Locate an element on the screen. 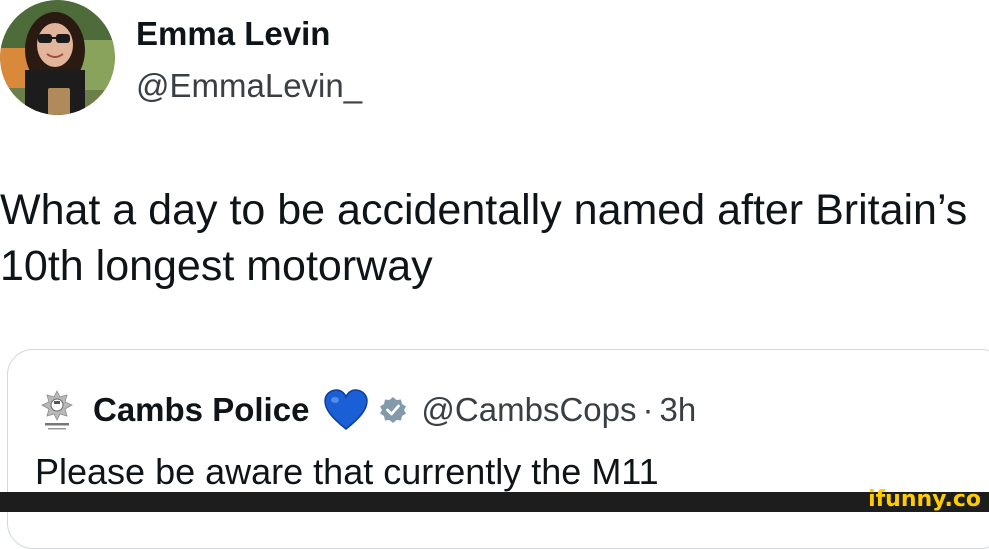 The width and height of the screenshot is (989, 549). tweet-text-line: 10th longest motorway is located at coordinates (216, 266).